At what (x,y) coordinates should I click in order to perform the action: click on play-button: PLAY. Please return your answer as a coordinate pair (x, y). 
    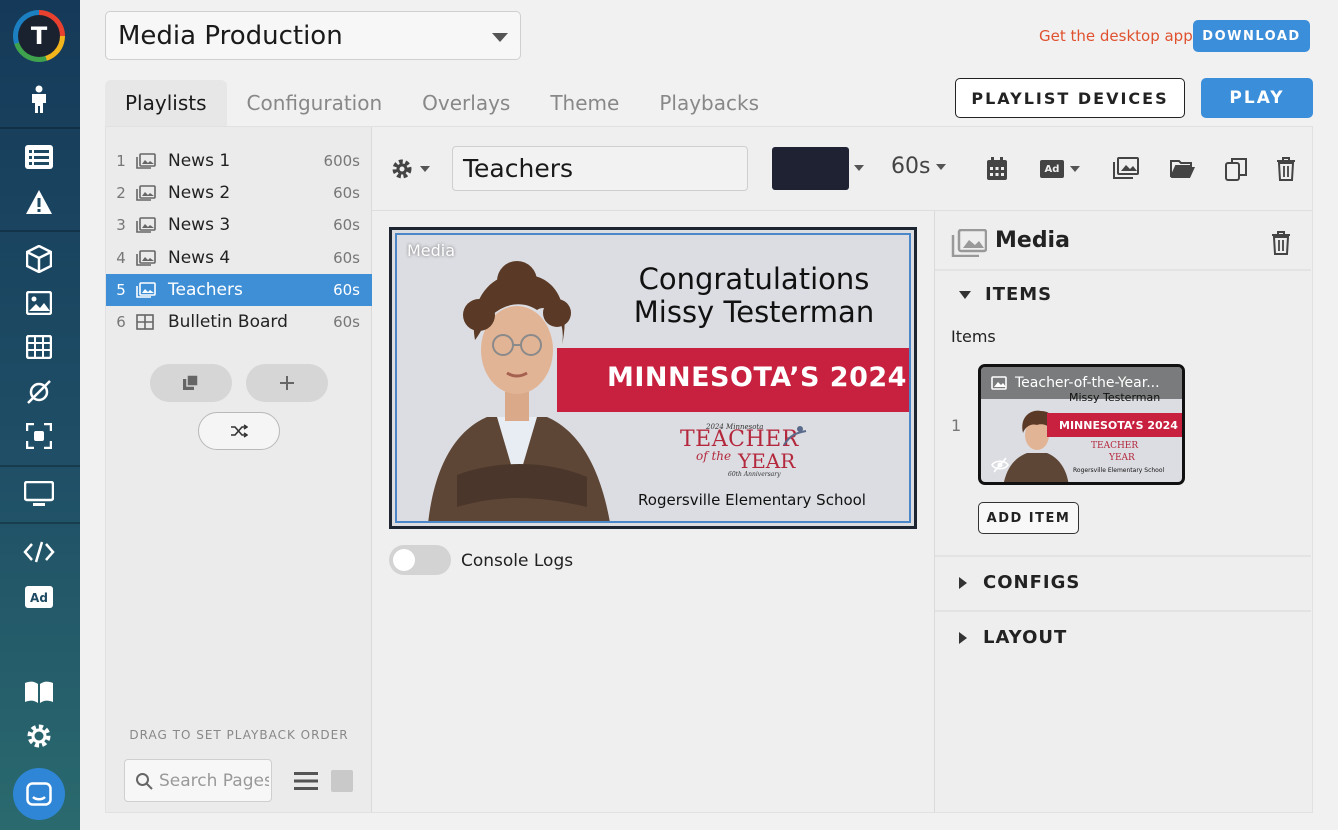
    Looking at the image, I should click on (1257, 98).